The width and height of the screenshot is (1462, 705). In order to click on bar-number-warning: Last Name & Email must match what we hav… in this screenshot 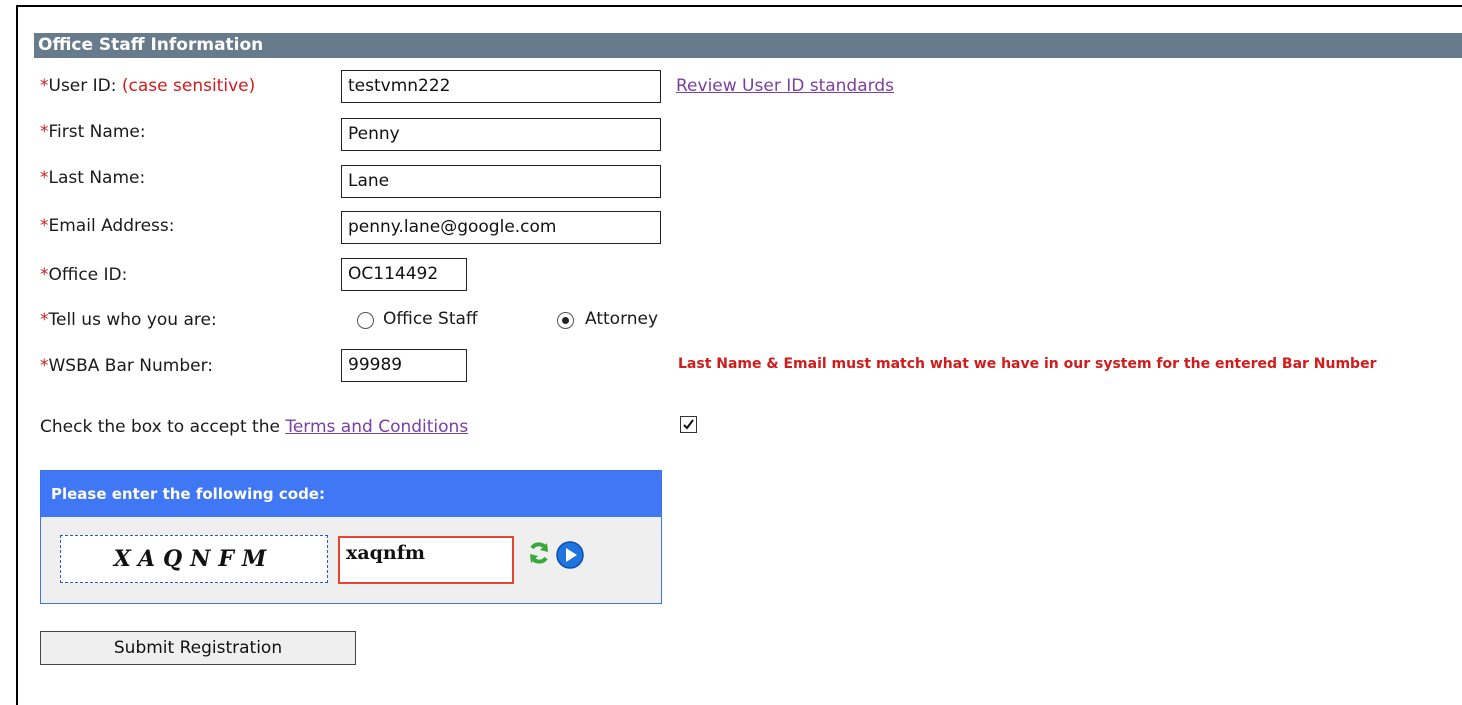, I will do `click(1027, 364)`.